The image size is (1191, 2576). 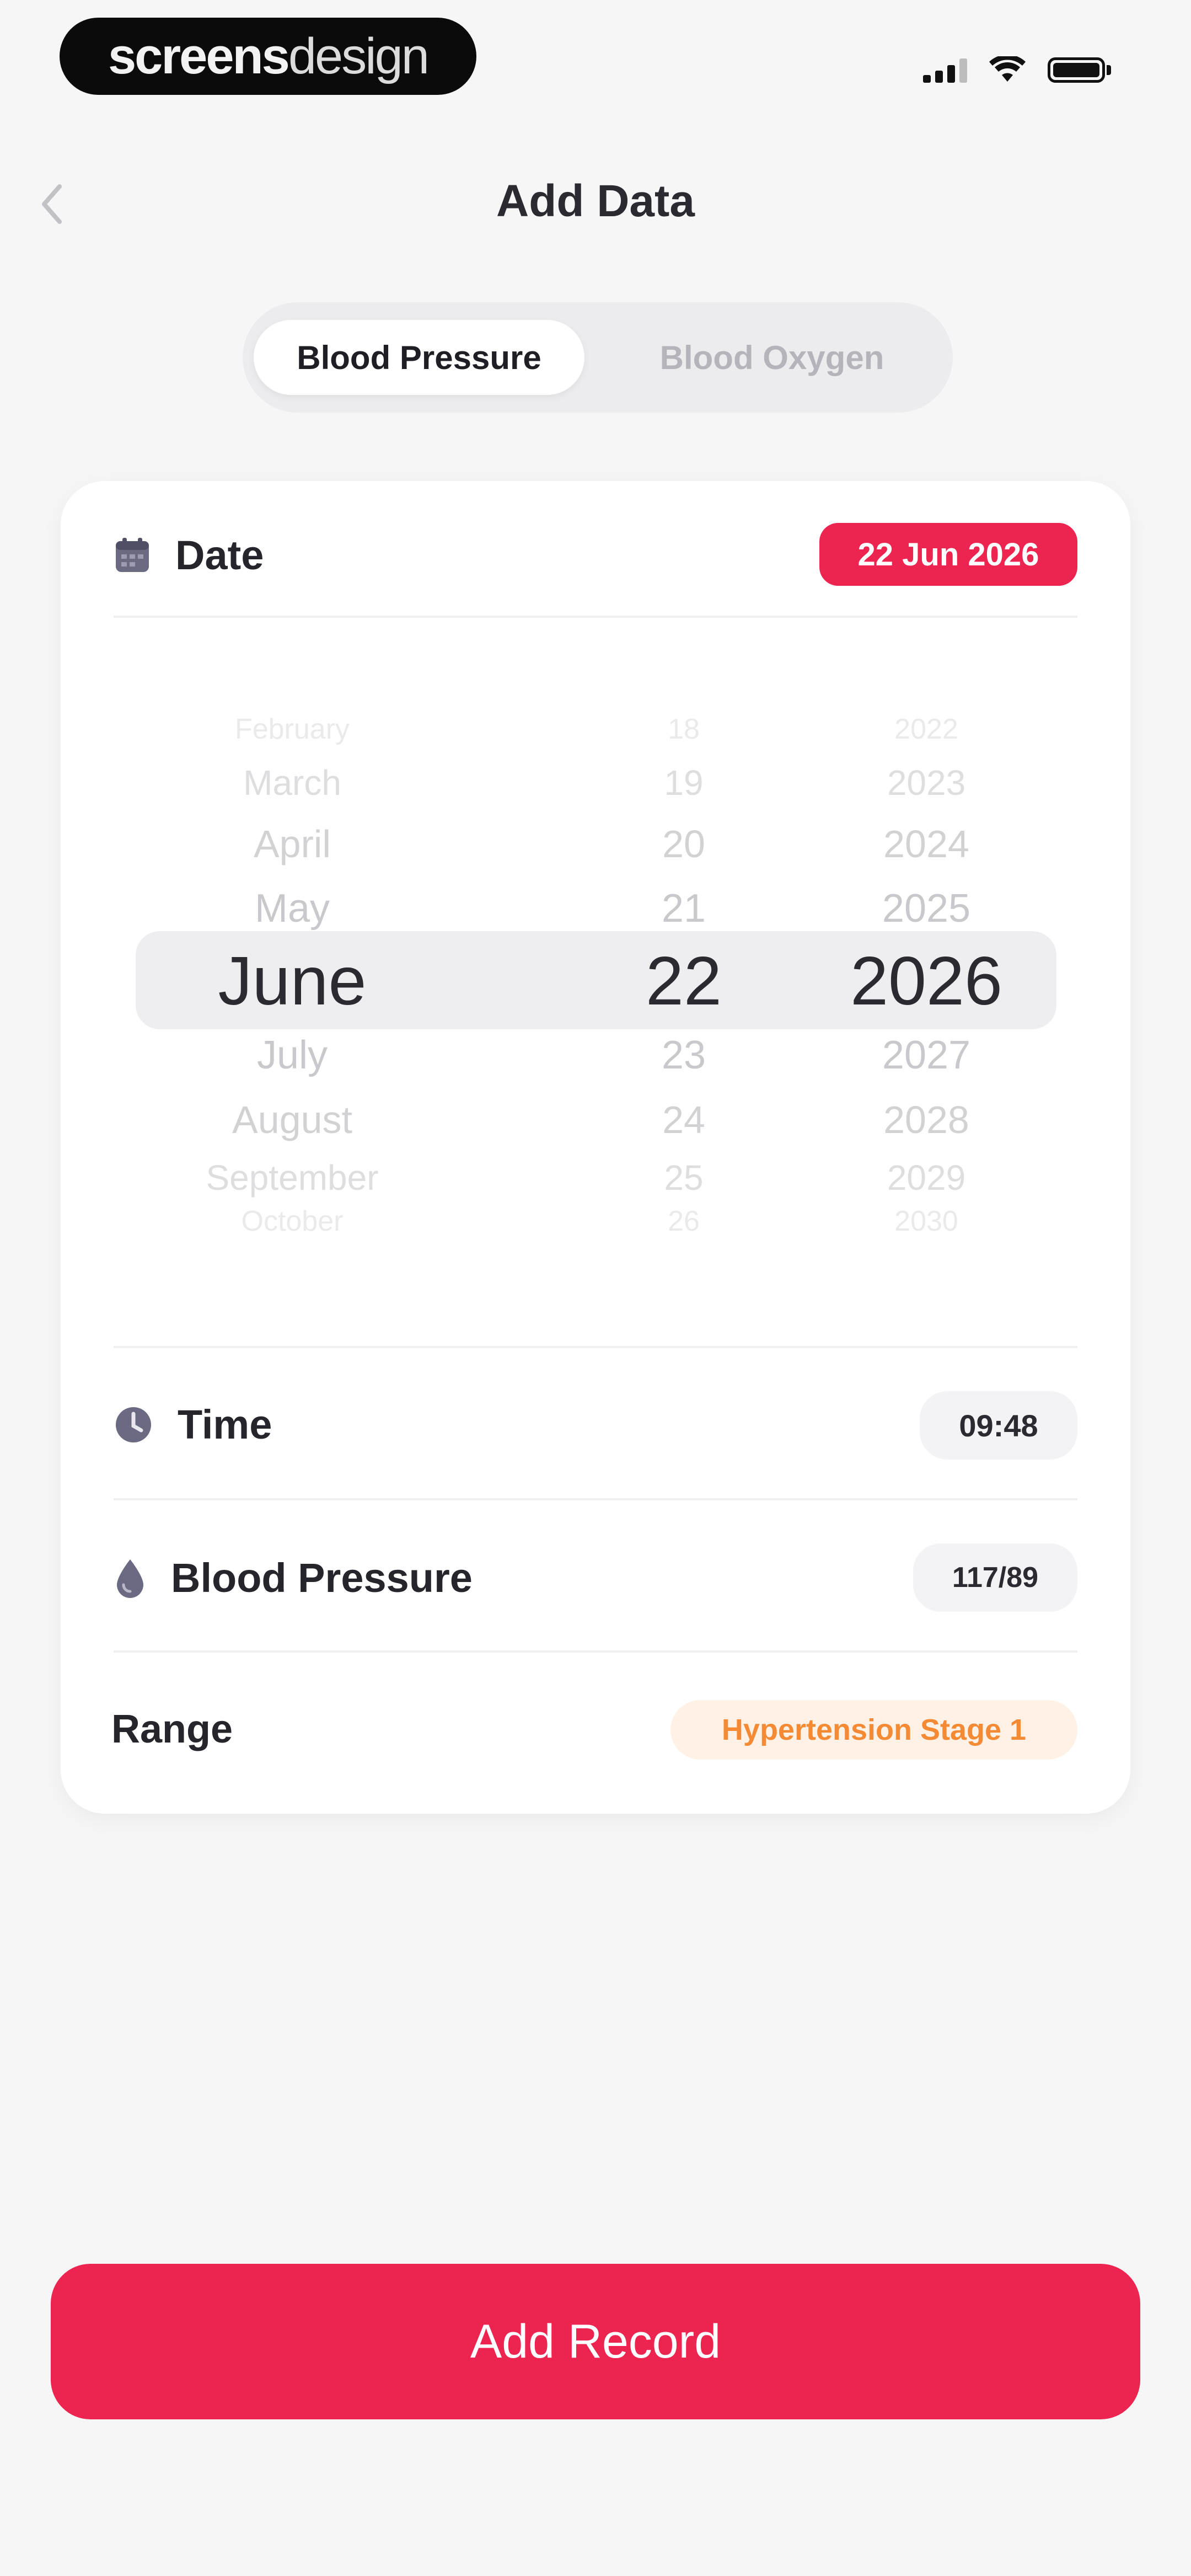 I want to click on brand-logo-bold: screens, so click(x=199, y=56).